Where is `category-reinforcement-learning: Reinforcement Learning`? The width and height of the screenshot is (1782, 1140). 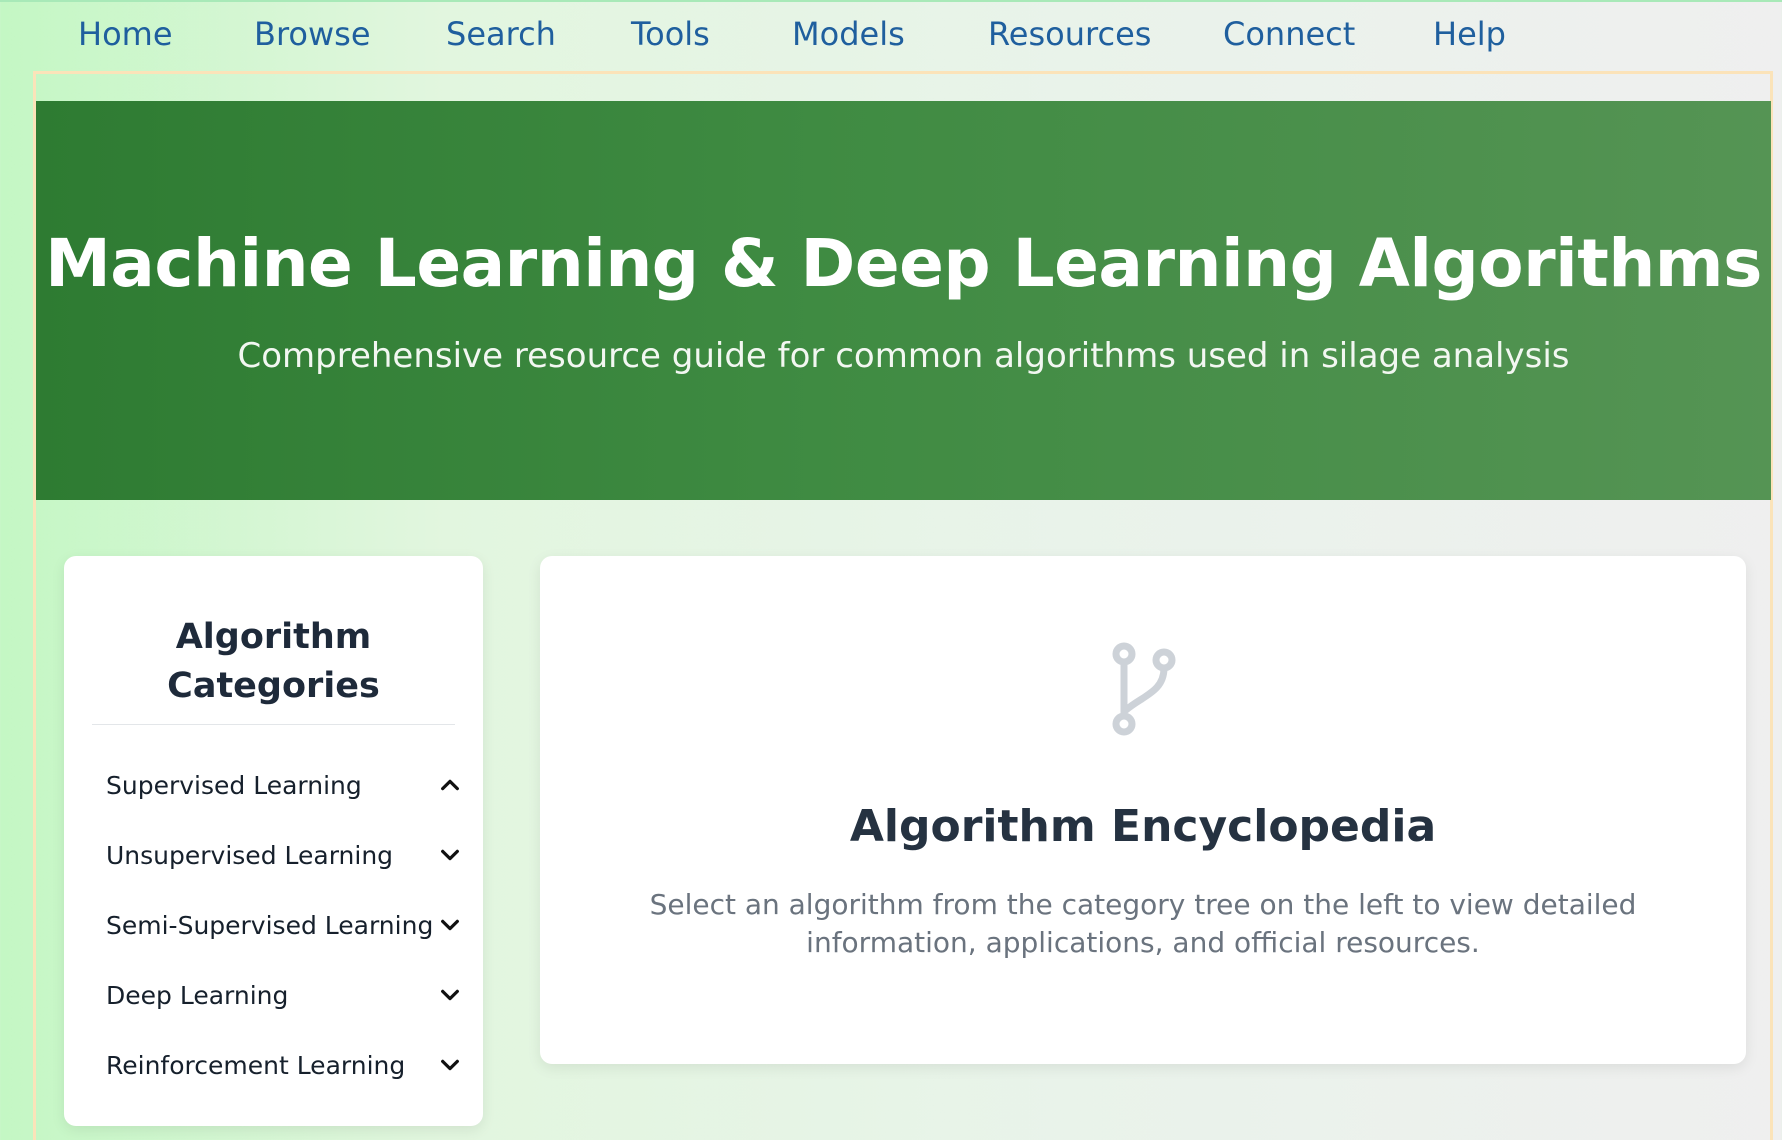 category-reinforcement-learning: Reinforcement Learning is located at coordinates (283, 1065).